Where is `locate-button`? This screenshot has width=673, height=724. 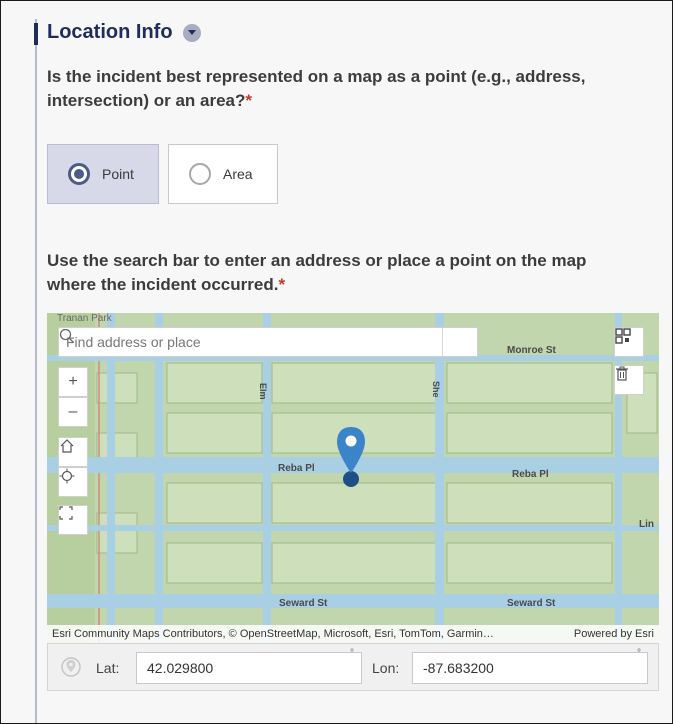
locate-button is located at coordinates (73, 482).